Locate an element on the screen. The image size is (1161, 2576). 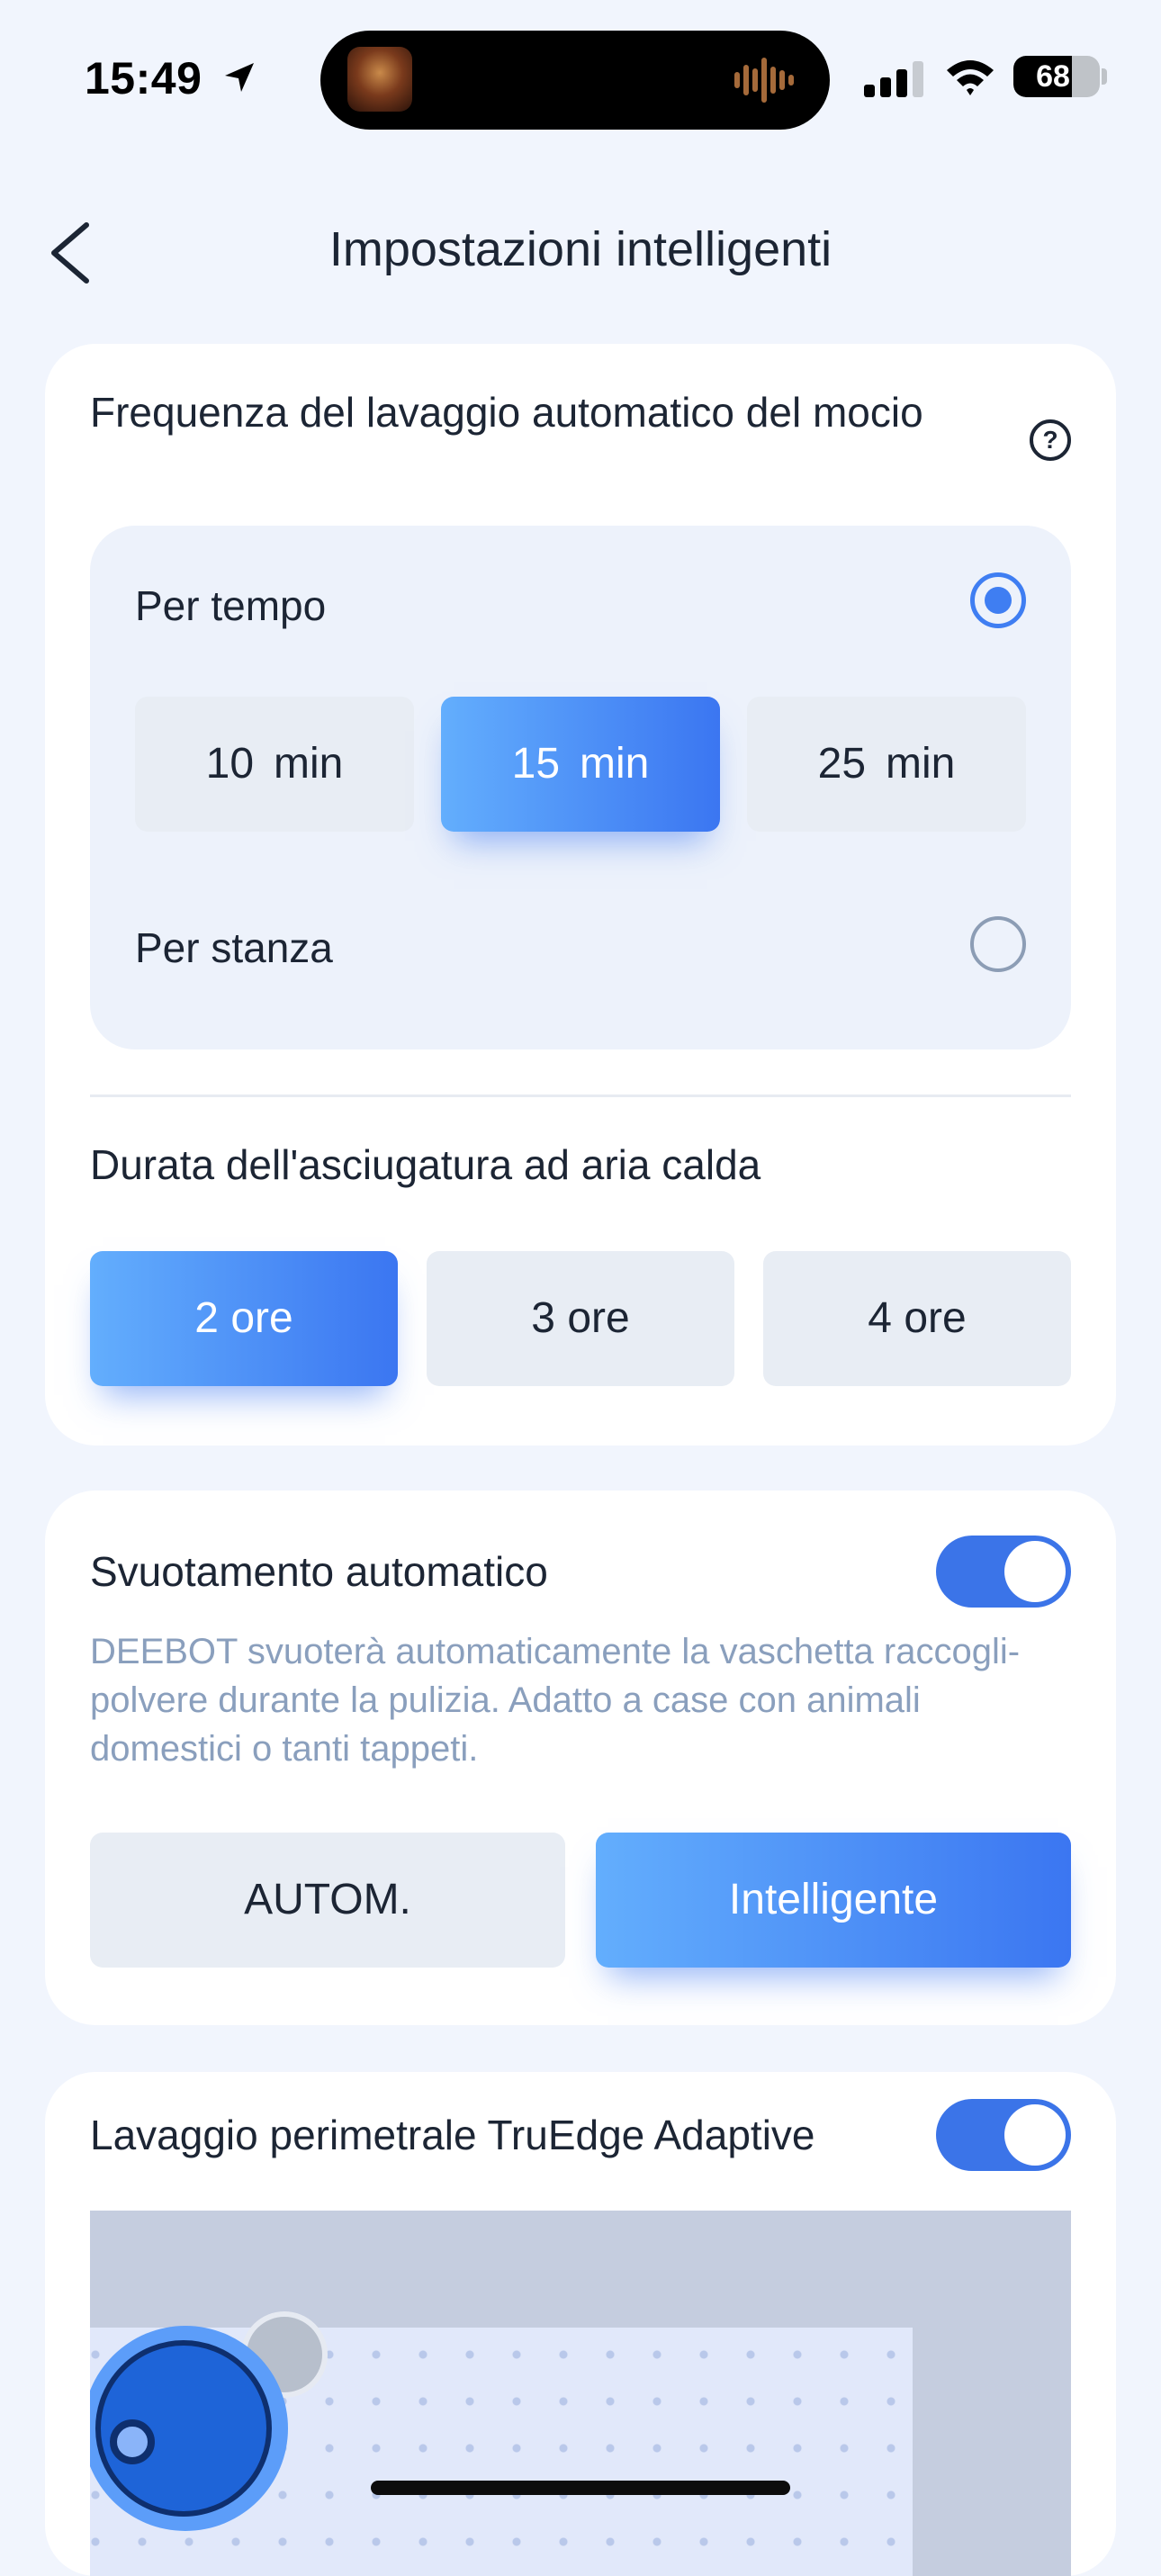
truedge-title: Lavaggio perimetrale TruEdge Adaptive is located at coordinates (453, 2135).